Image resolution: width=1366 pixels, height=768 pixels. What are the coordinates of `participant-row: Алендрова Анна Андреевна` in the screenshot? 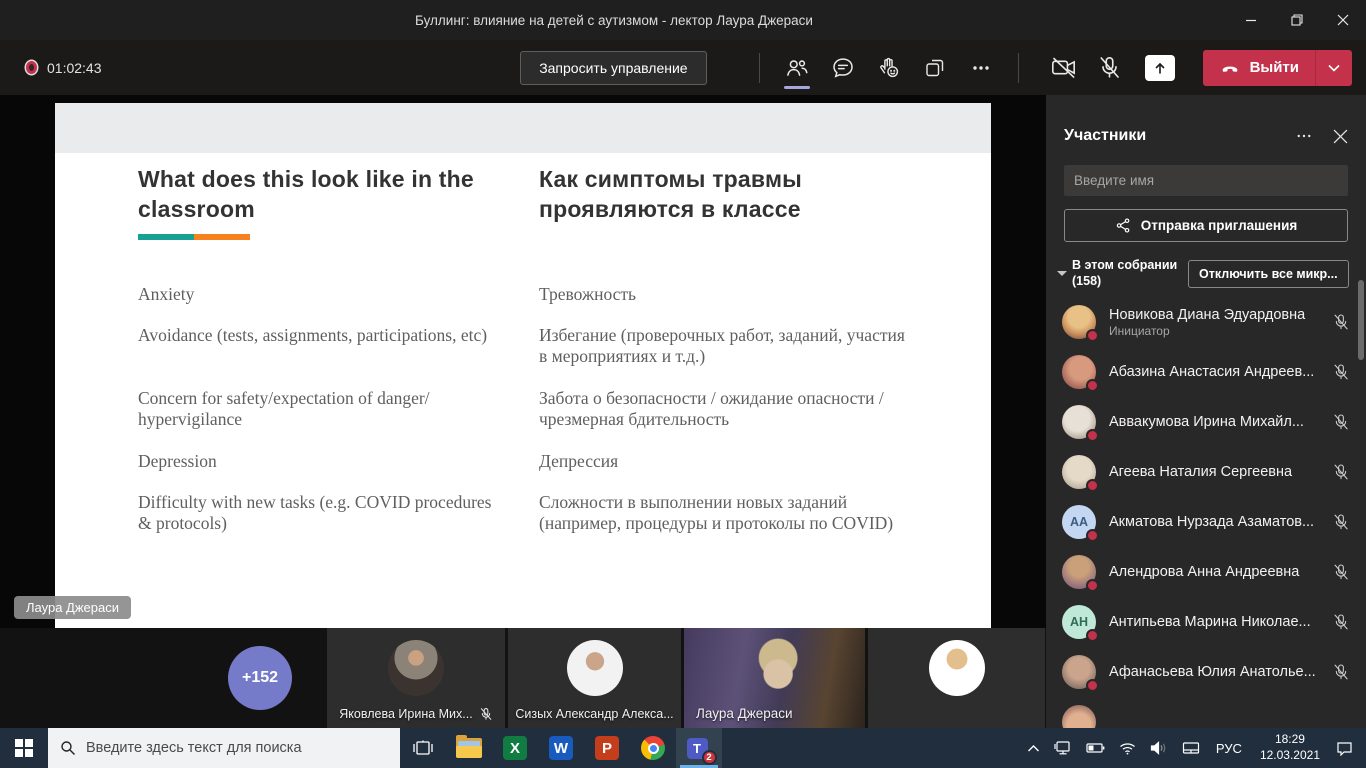 It's located at (1206, 572).